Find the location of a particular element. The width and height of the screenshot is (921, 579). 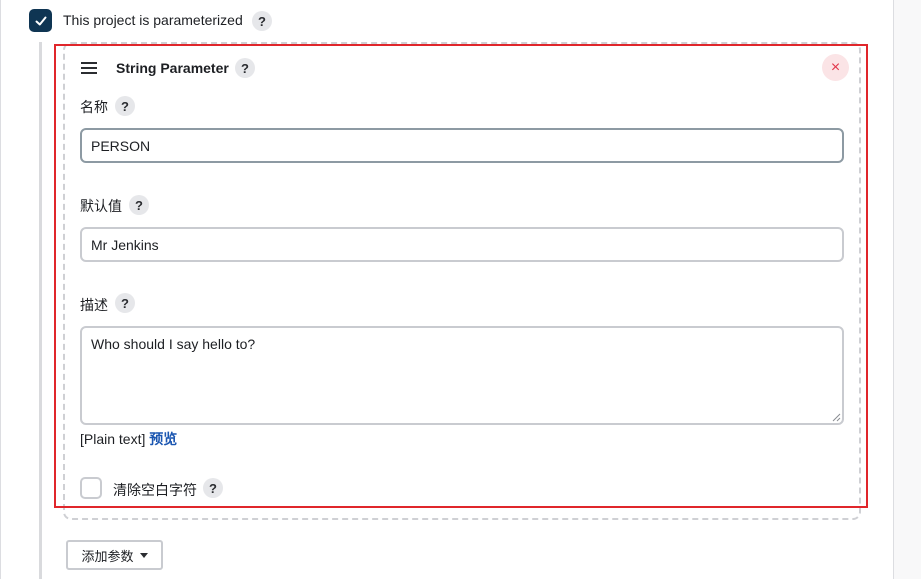

delete-parameter-button: × is located at coordinates (835, 67).